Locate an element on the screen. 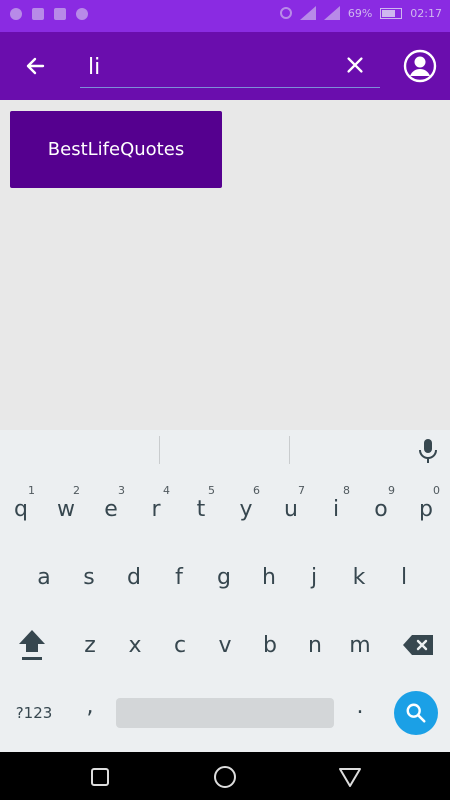  result-item-label: BestLifeQuotes is located at coordinates (116, 149).